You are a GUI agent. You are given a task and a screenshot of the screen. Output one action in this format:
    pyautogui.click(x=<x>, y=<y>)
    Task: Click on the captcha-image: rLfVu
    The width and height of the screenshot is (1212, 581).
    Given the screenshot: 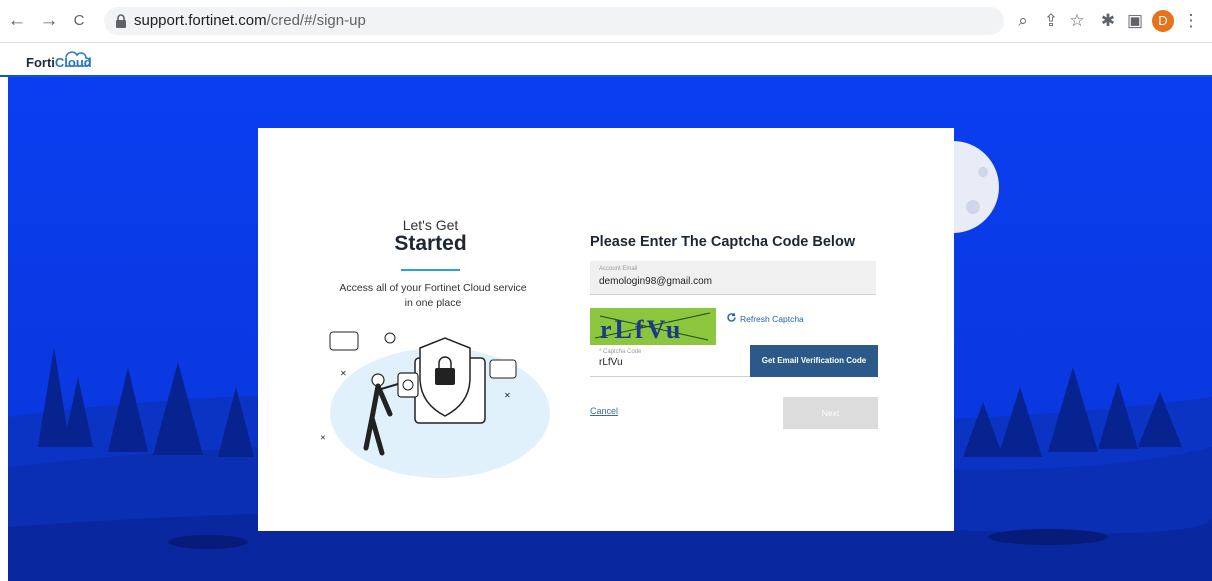 What is the action you would take?
    pyautogui.click(x=653, y=326)
    